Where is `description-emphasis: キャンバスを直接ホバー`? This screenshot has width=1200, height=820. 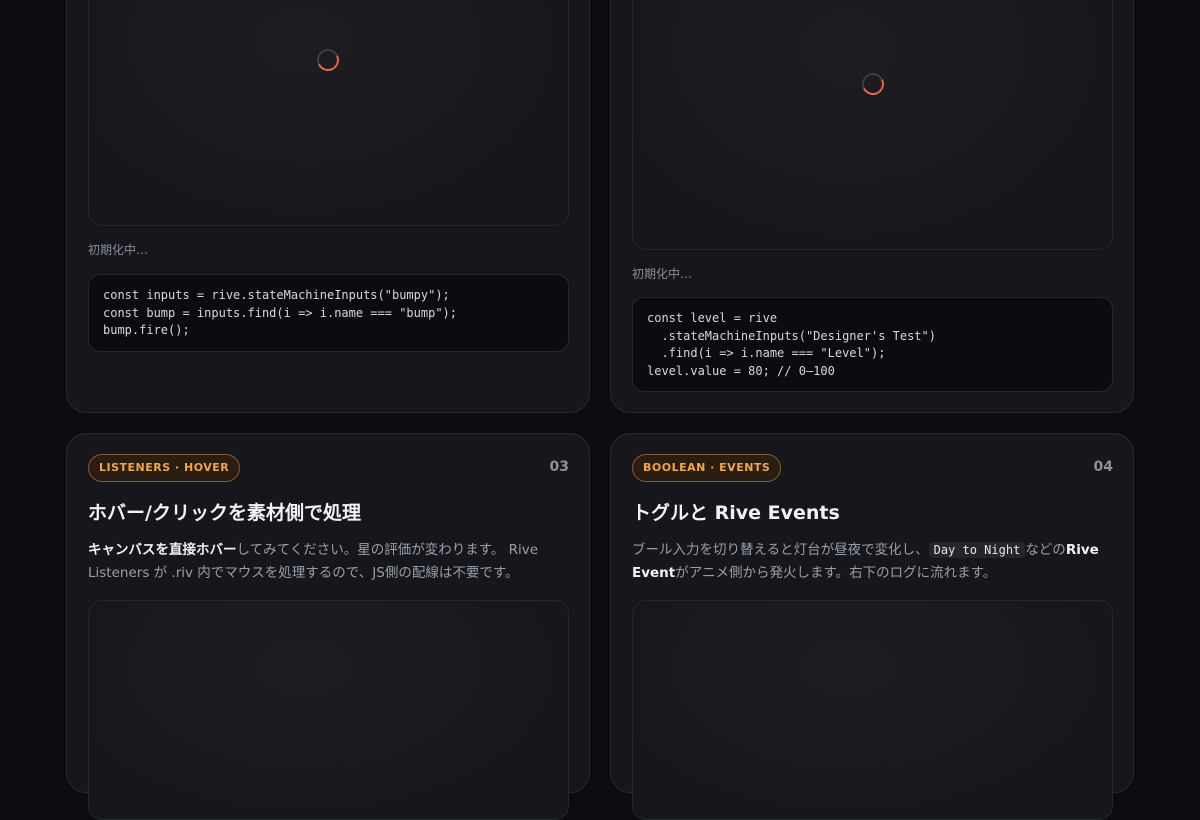 description-emphasis: キャンバスを直接ホバー is located at coordinates (162, 550).